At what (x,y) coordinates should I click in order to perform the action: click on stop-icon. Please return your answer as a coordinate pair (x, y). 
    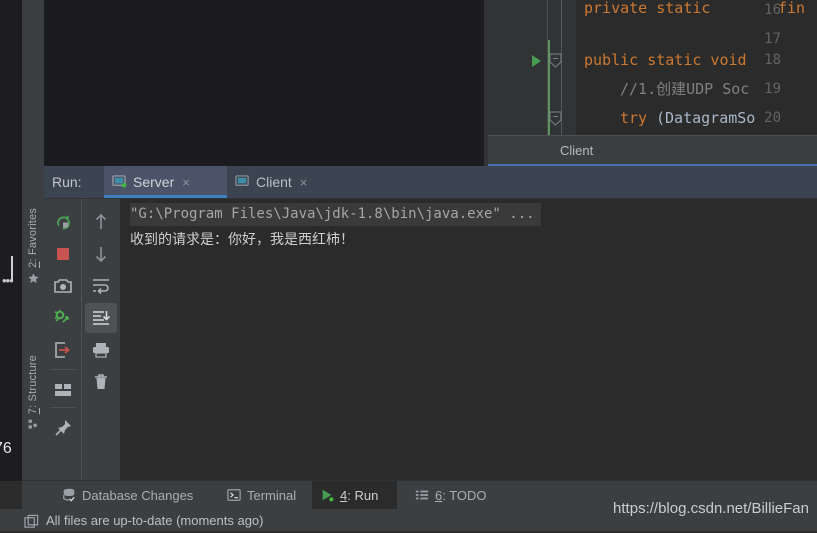
    Looking at the image, I should click on (63, 254).